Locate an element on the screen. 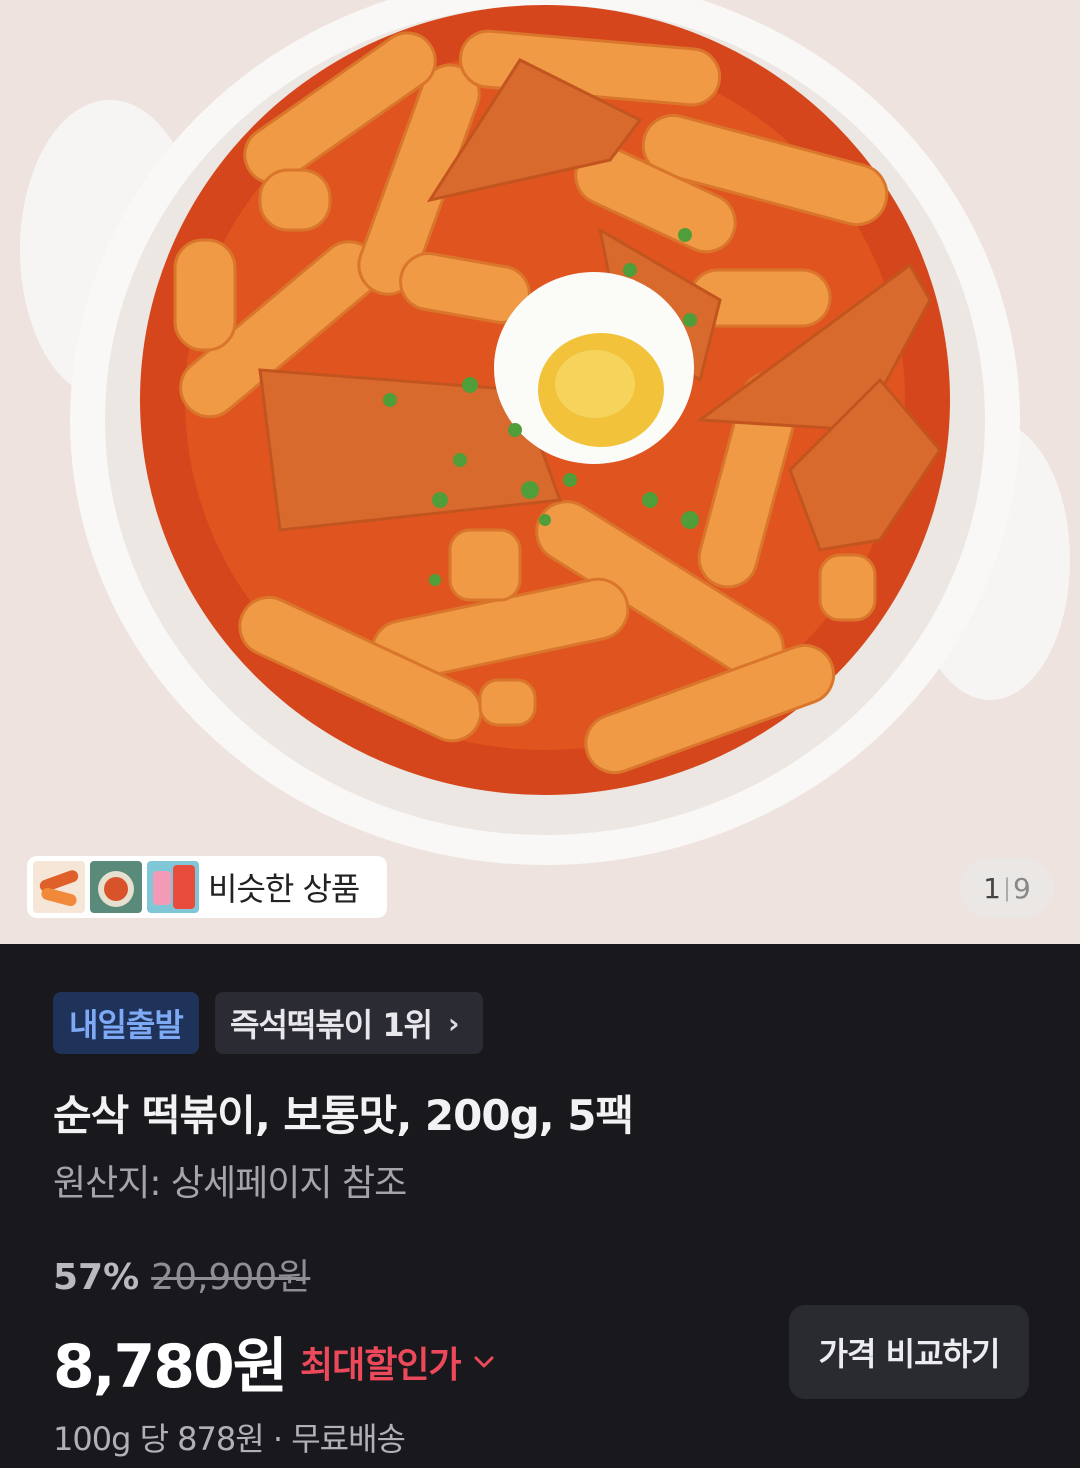  sale-price: 8,780원 is located at coordinates (170, 1367).